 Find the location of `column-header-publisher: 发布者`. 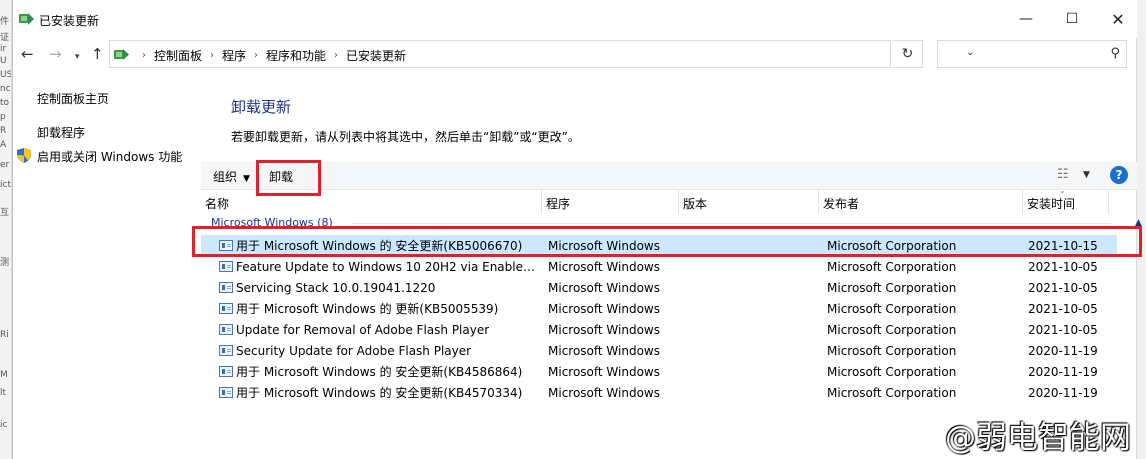

column-header-publisher: 发布者 is located at coordinates (921, 202).